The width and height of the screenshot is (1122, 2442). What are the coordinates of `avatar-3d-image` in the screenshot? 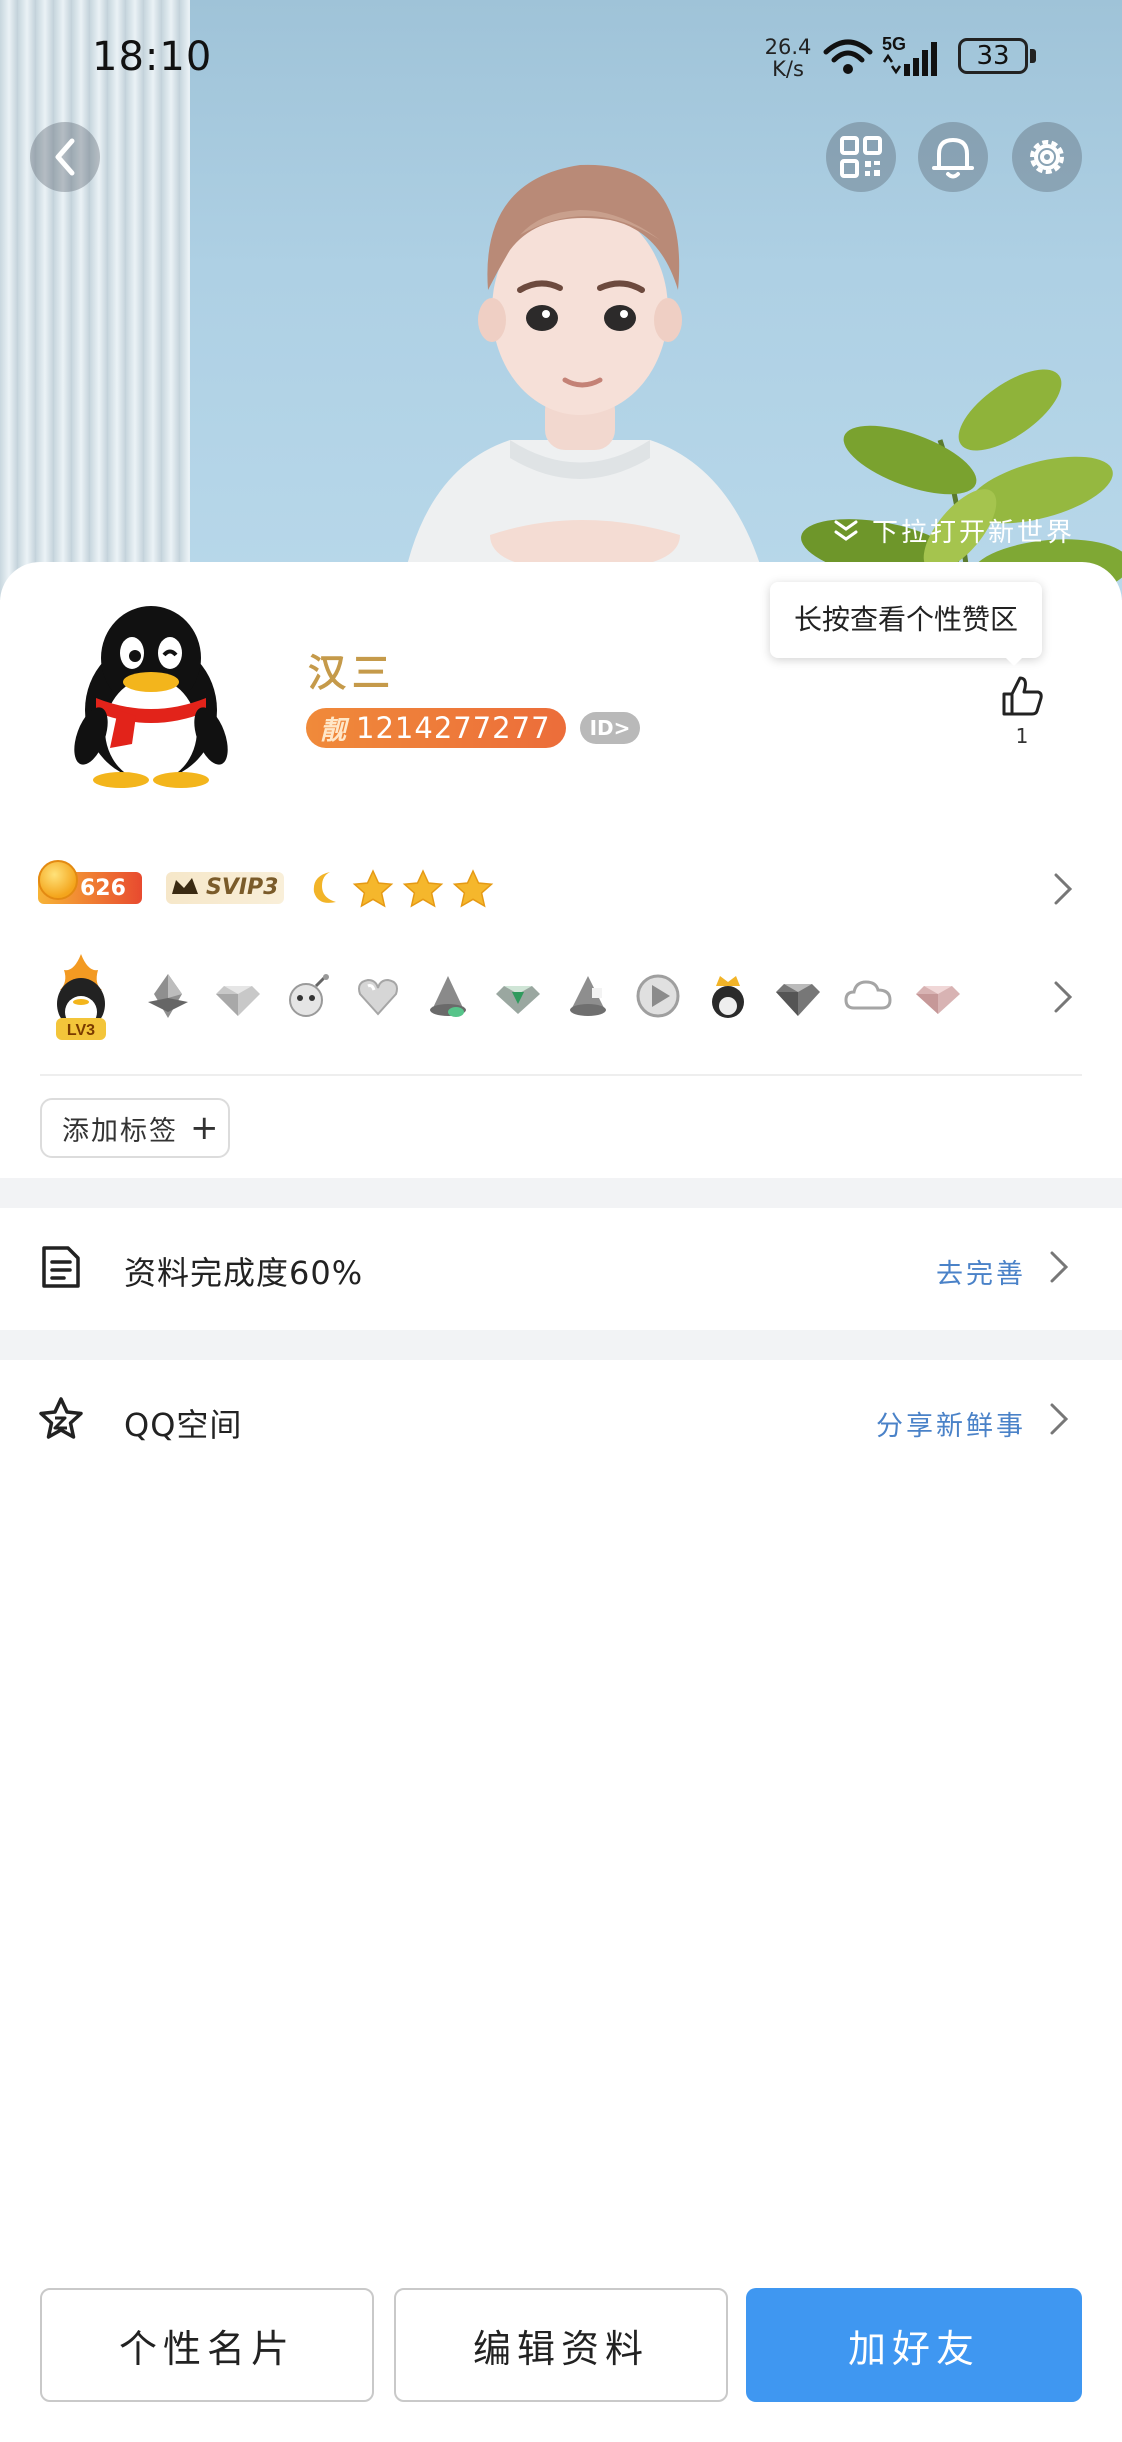 It's located at (585, 382).